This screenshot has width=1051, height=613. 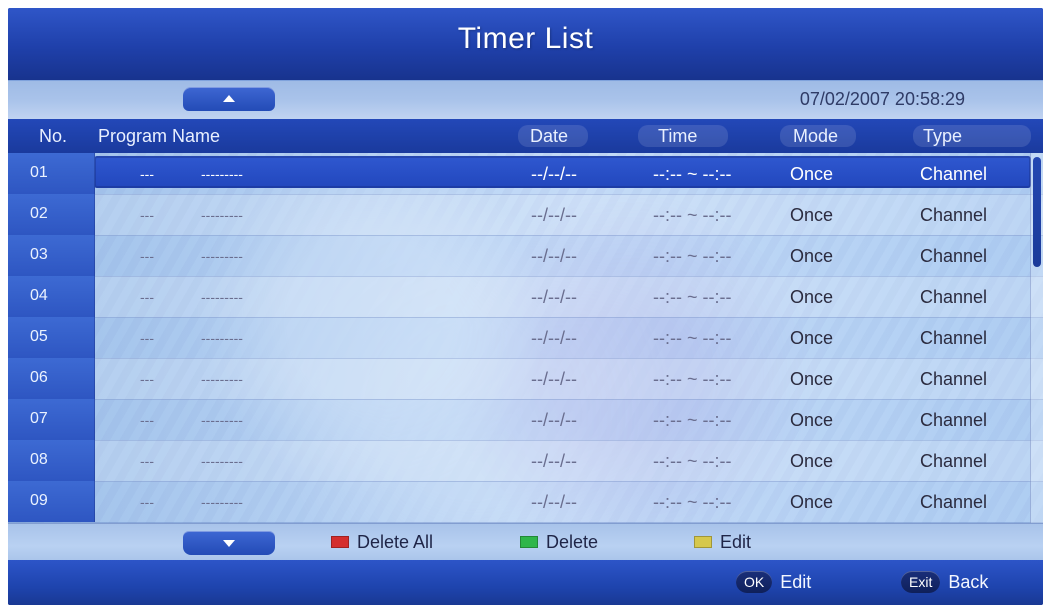 I want to click on footer-exit-hint: Exit Back, so click(x=944, y=582).